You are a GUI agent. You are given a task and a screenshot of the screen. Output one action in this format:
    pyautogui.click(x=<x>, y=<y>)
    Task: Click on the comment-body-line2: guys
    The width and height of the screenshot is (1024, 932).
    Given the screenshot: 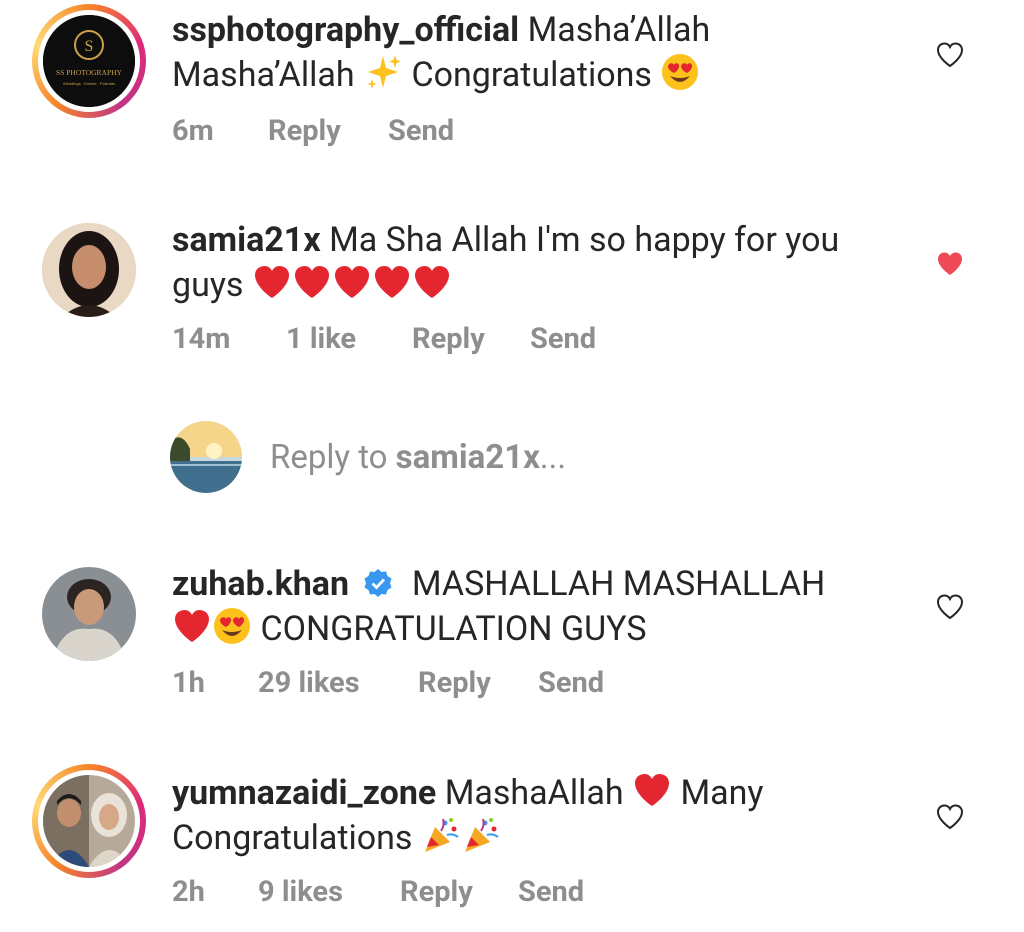 What is the action you would take?
    pyautogui.click(x=208, y=285)
    